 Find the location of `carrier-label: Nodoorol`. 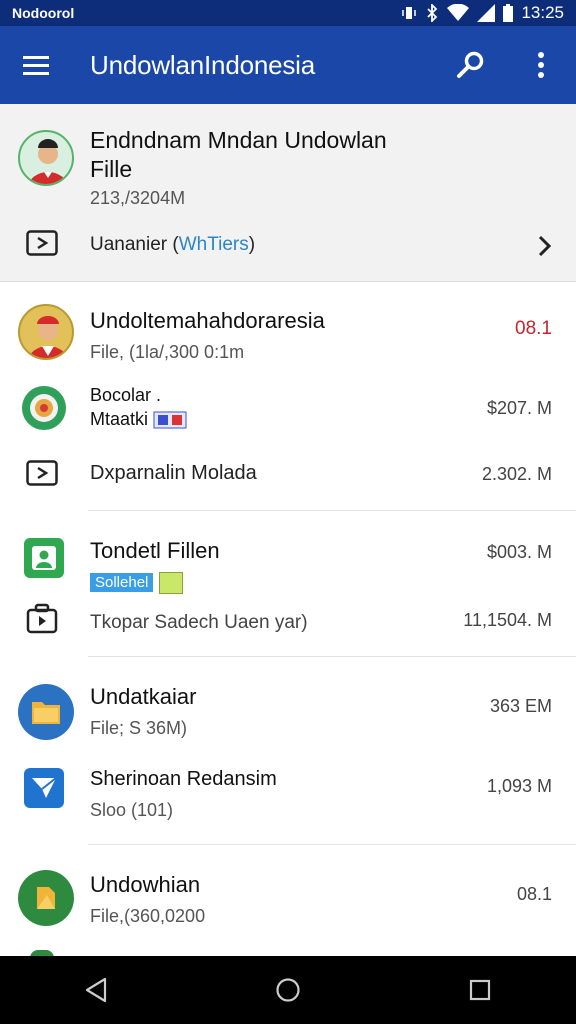

carrier-label: Nodoorol is located at coordinates (43, 13).